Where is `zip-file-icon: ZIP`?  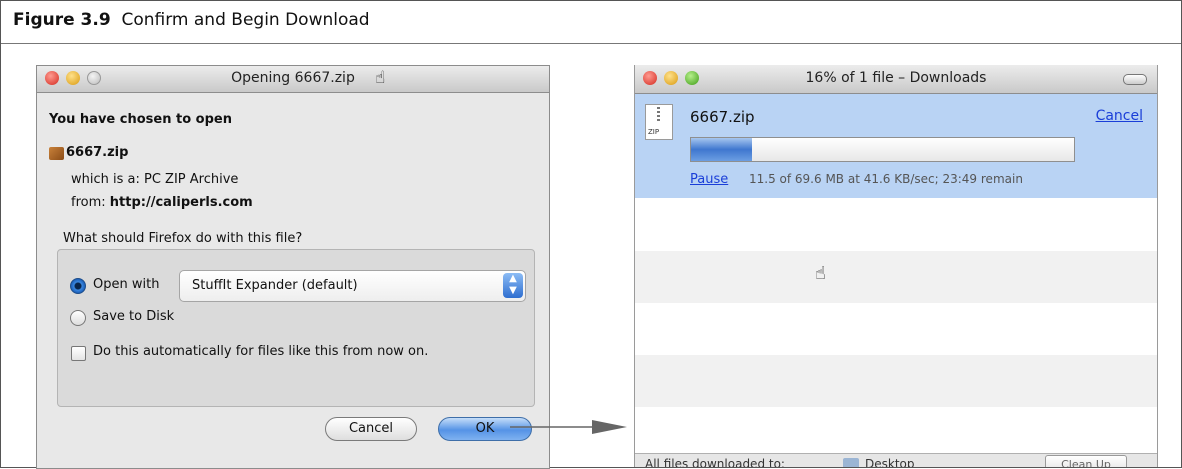
zip-file-icon: ZIP is located at coordinates (659, 122).